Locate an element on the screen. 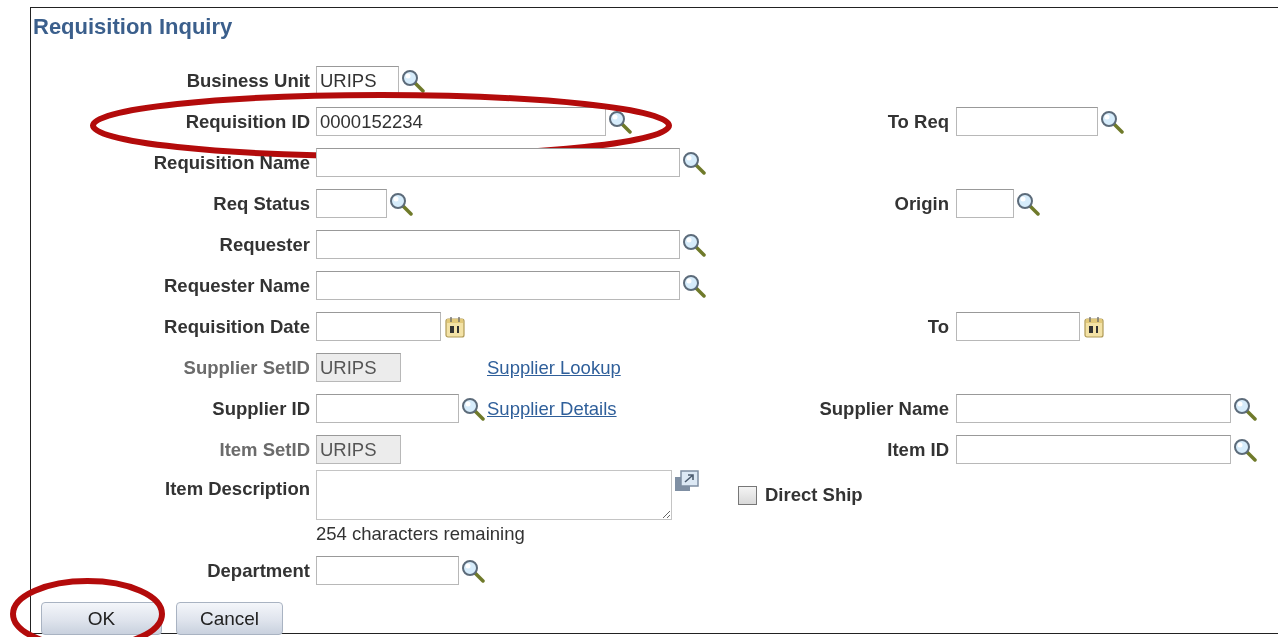 Image resolution: width=1278 pixels, height=637 pixels. field-label: To is located at coordinates (938, 326).